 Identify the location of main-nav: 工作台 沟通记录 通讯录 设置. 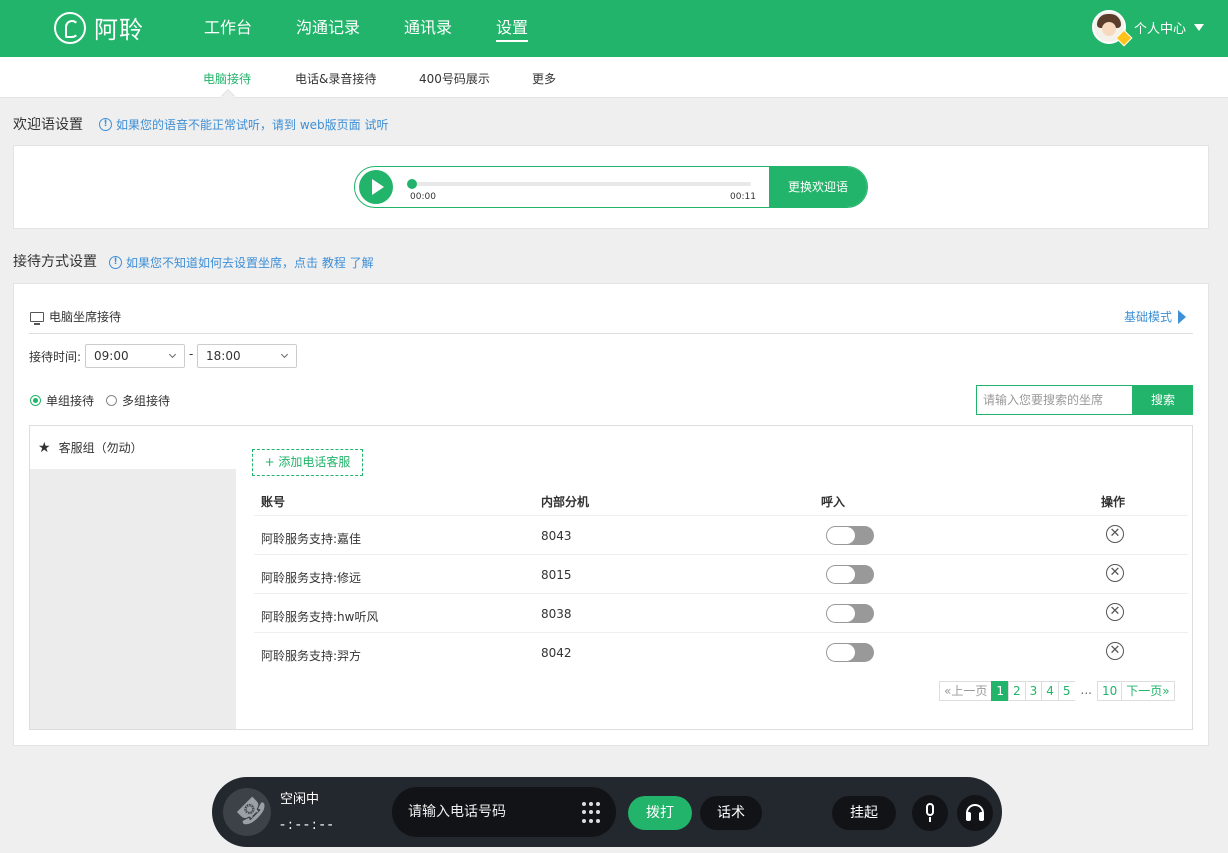
(388, 28).